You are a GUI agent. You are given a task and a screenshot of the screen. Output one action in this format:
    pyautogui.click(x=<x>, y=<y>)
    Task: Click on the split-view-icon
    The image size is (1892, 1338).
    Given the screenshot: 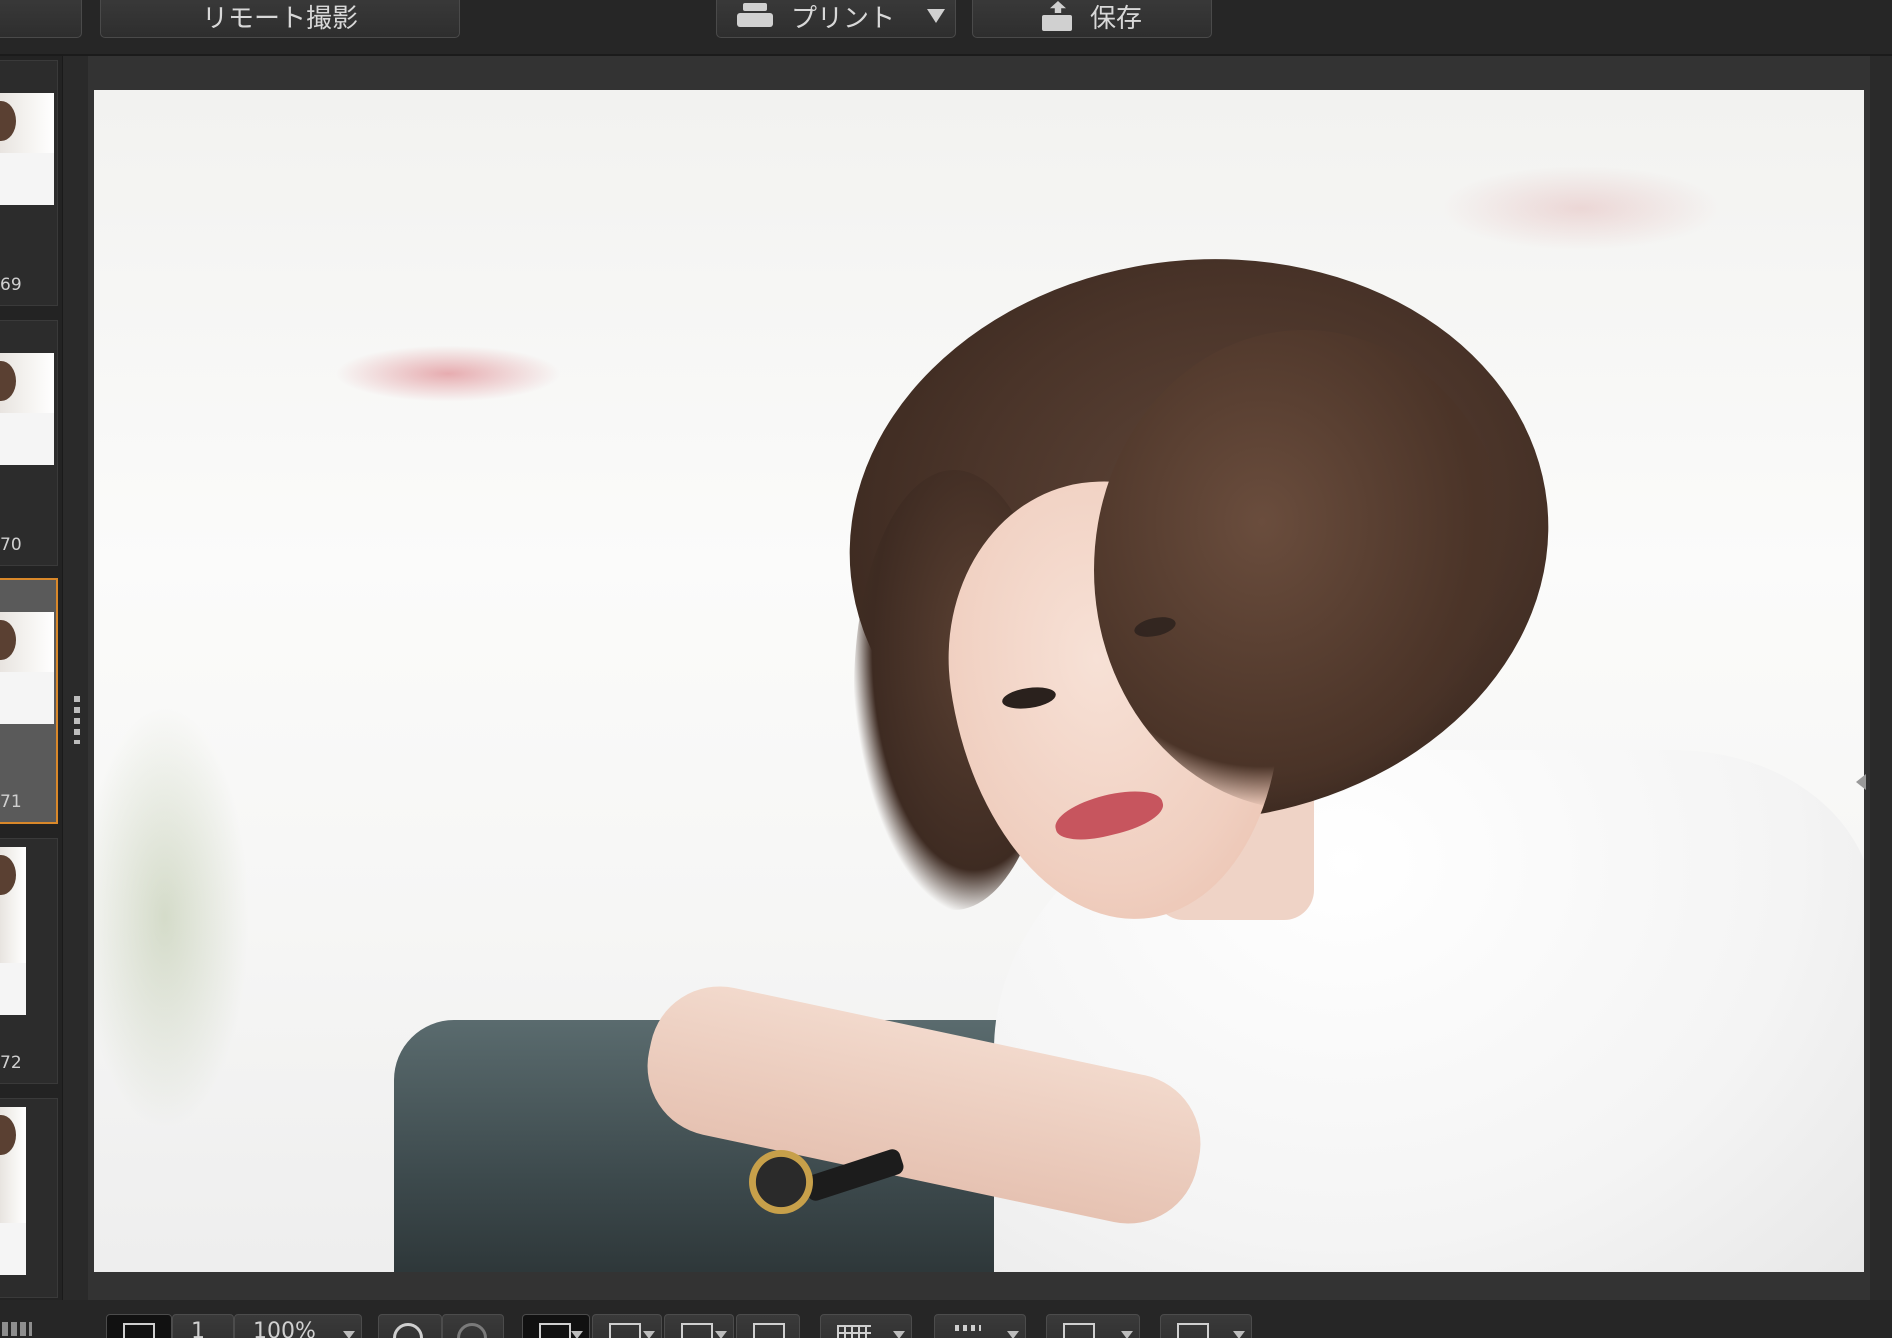 What is the action you would take?
    pyautogui.click(x=769, y=1330)
    